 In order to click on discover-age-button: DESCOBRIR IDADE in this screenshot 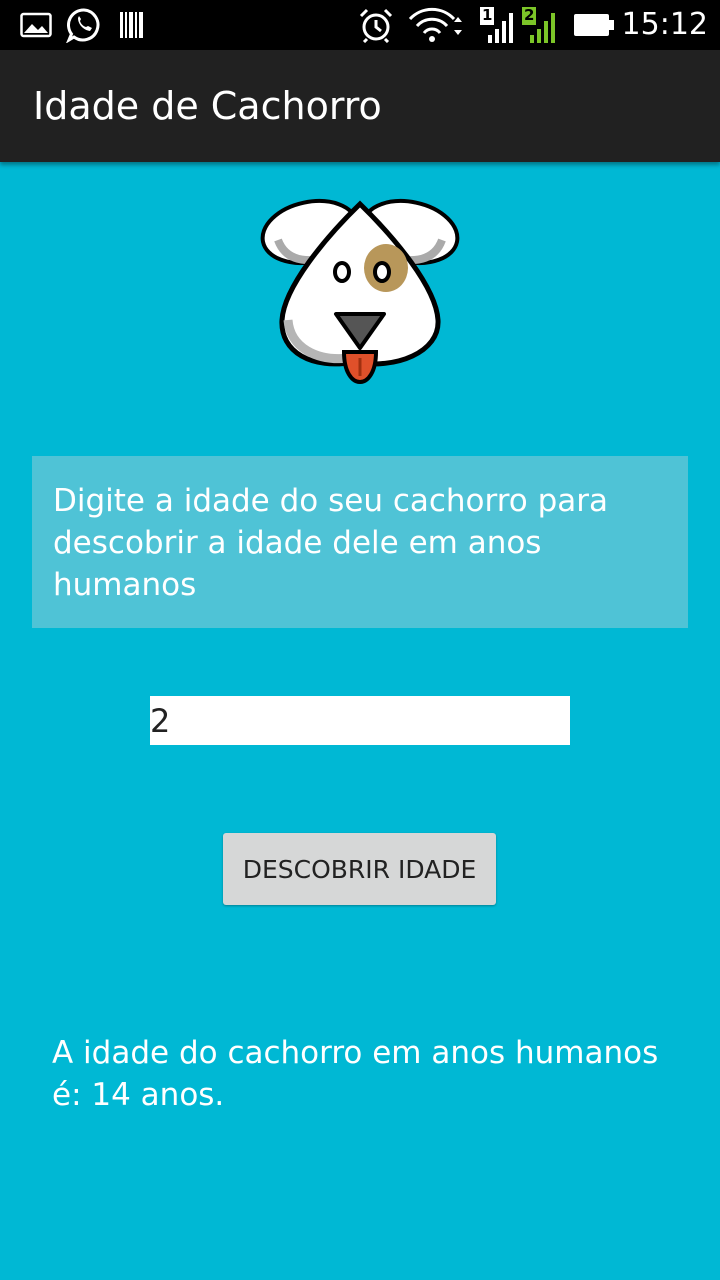, I will do `click(359, 869)`.